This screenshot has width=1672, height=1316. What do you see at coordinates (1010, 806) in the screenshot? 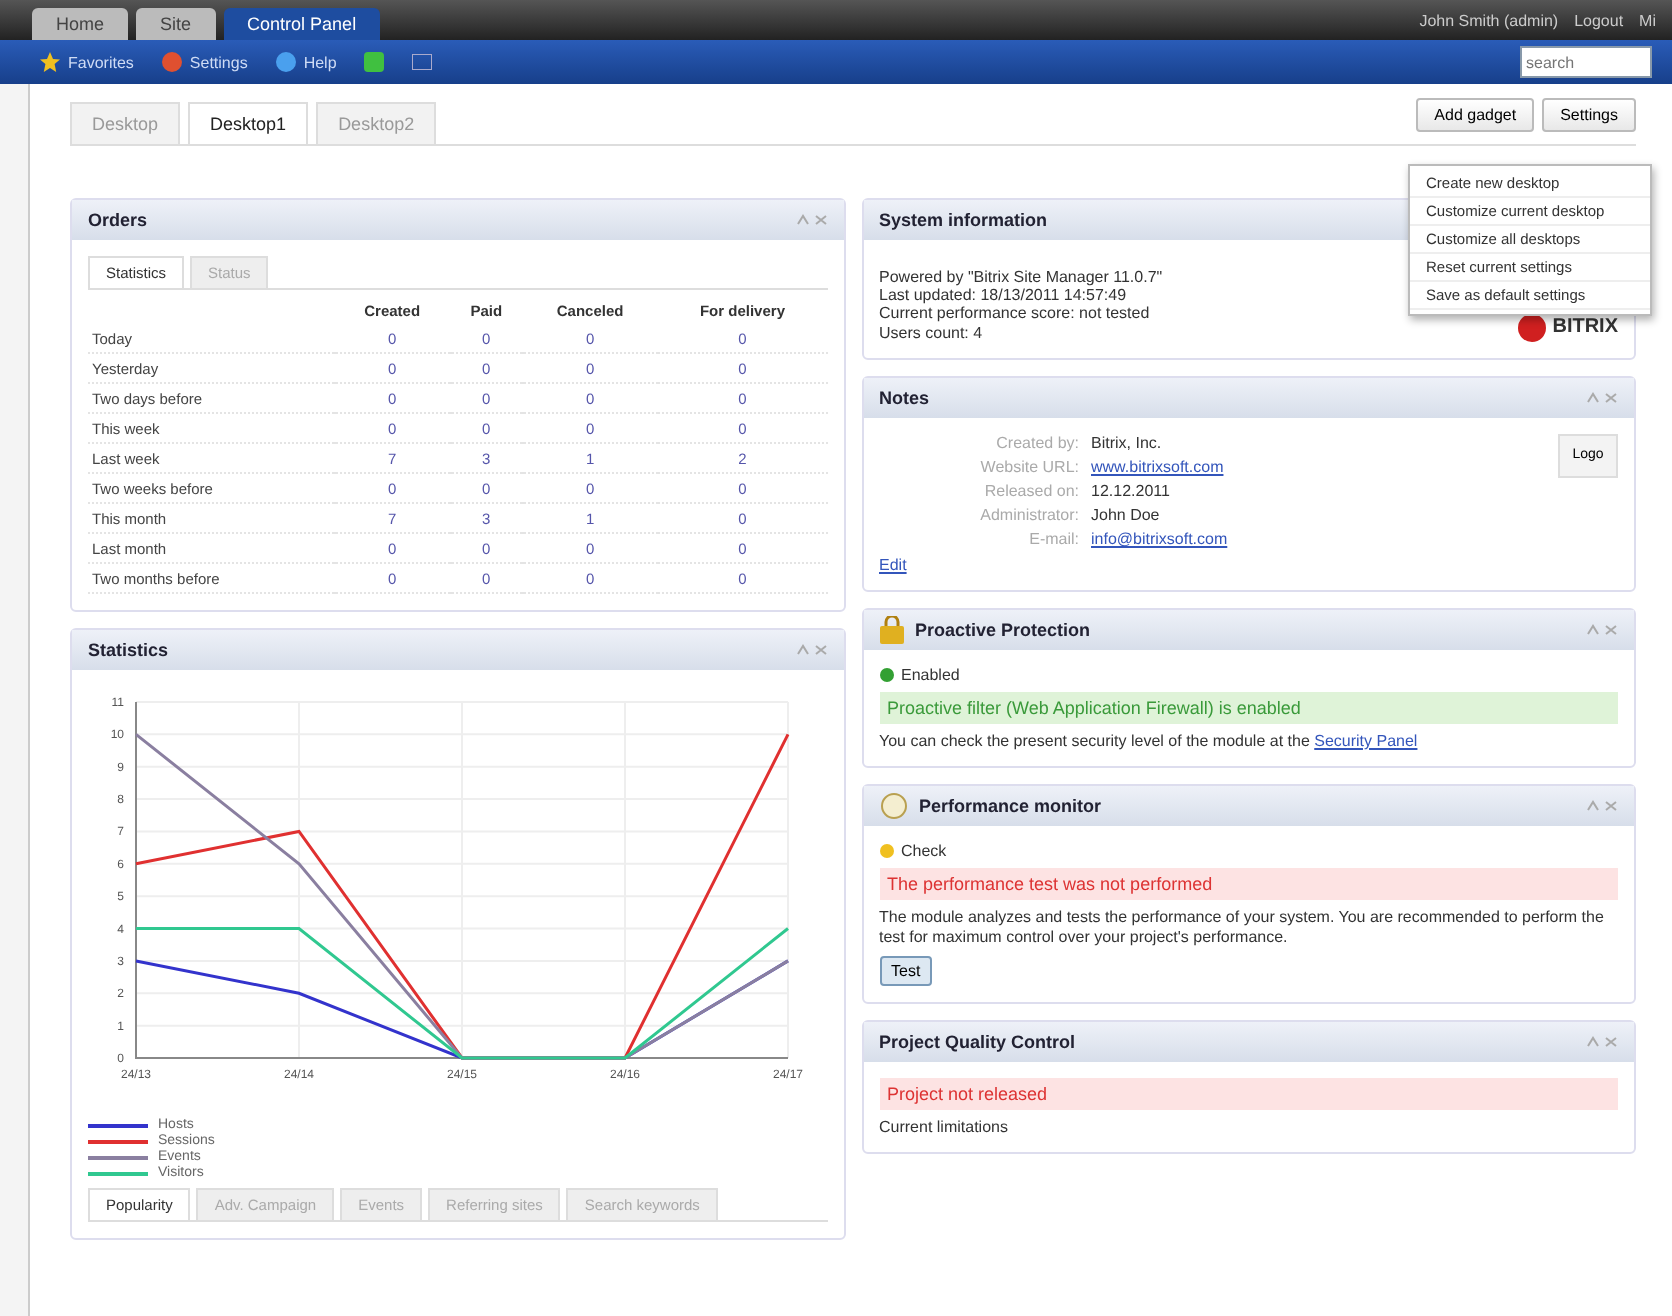
I see `panel-title: Performance monitor` at bounding box center [1010, 806].